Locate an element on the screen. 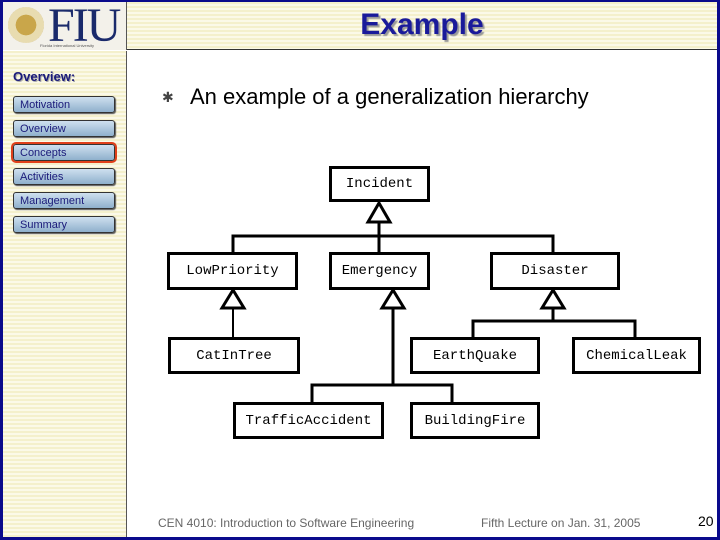 This screenshot has width=720, height=540. class-disaster: Disaster is located at coordinates (555, 271).